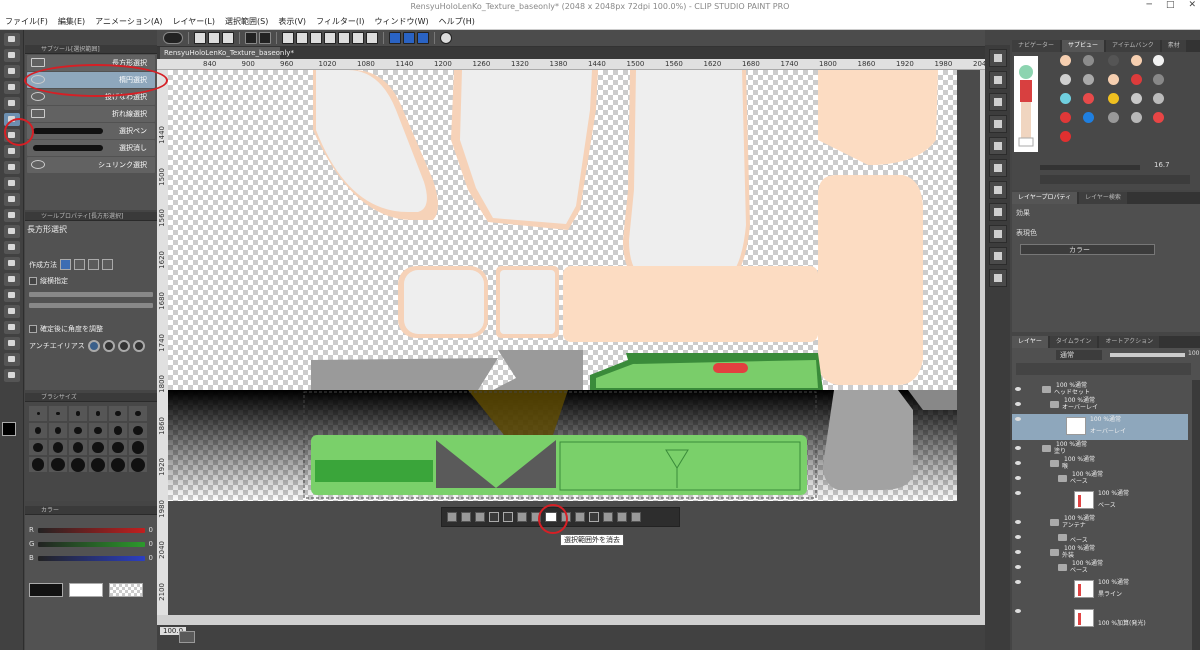 The height and width of the screenshot is (650, 1200). I want to click on deselect-icon, so click(344, 38).